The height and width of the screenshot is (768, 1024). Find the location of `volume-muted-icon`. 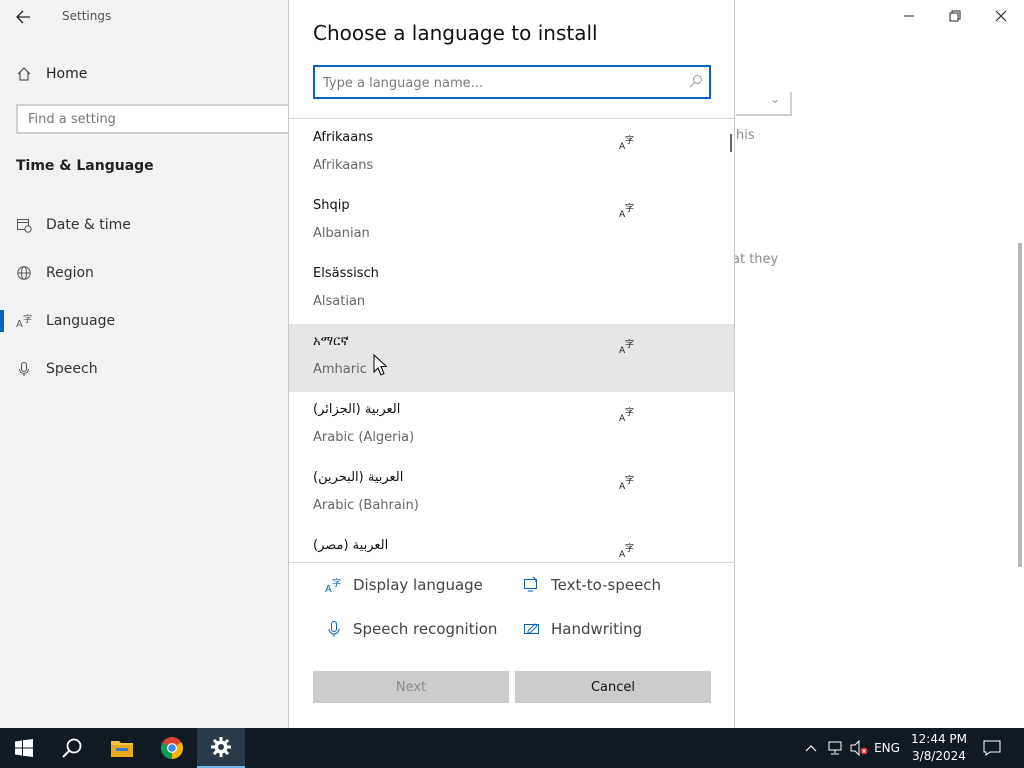

volume-muted-icon is located at coordinates (859, 748).